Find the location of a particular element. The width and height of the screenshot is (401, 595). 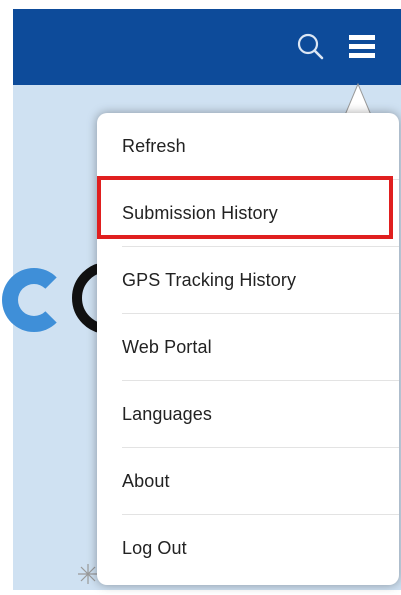

menu-item-label: Languages is located at coordinates (167, 414).